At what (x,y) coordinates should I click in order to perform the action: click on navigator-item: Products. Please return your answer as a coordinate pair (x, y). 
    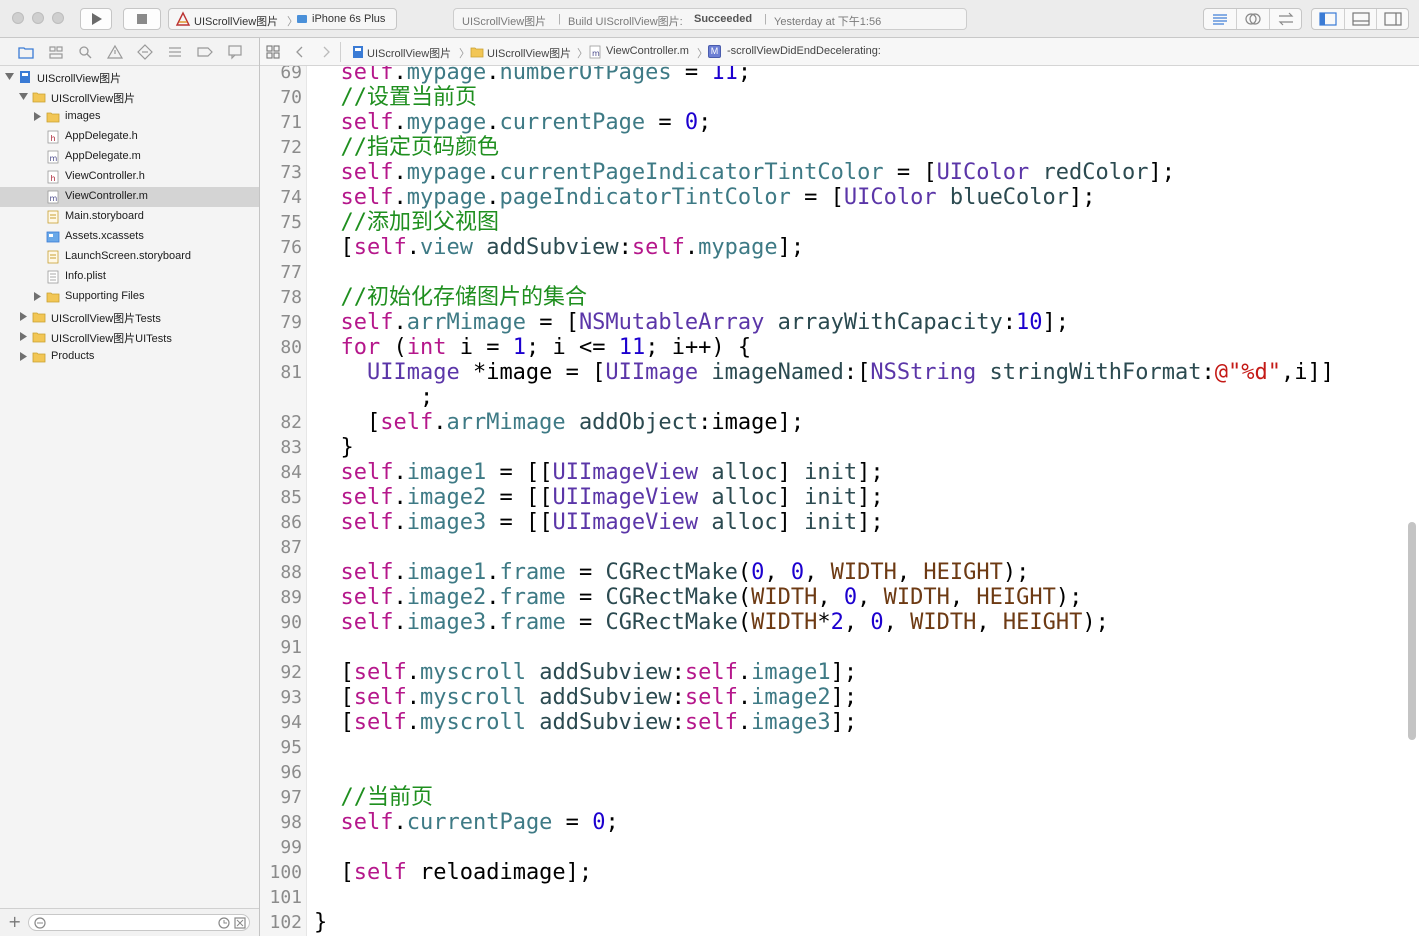
    Looking at the image, I should click on (129, 357).